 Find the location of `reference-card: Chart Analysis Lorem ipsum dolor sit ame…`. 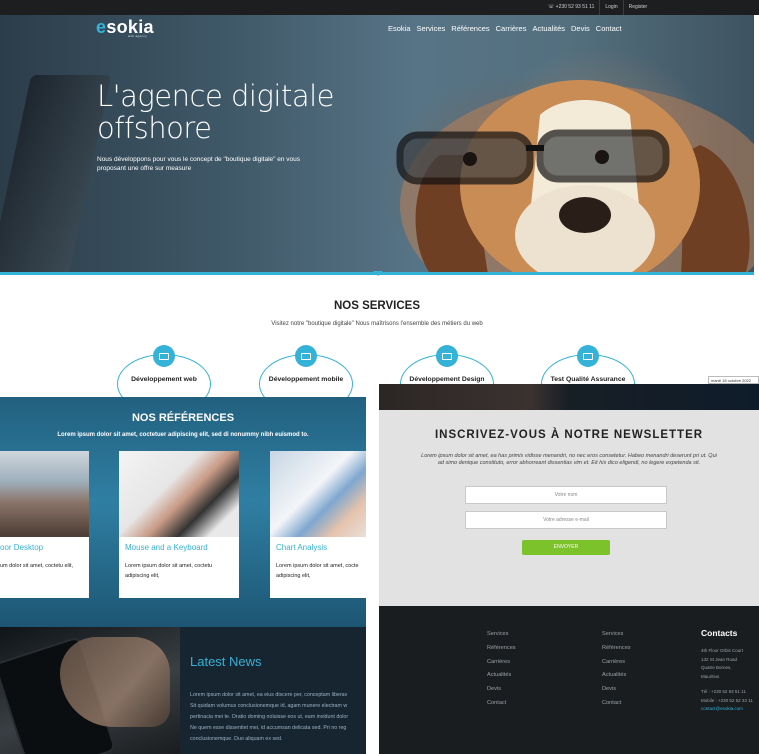

reference-card: Chart Analysis Lorem ipsum dolor sit ame… is located at coordinates (318, 524).